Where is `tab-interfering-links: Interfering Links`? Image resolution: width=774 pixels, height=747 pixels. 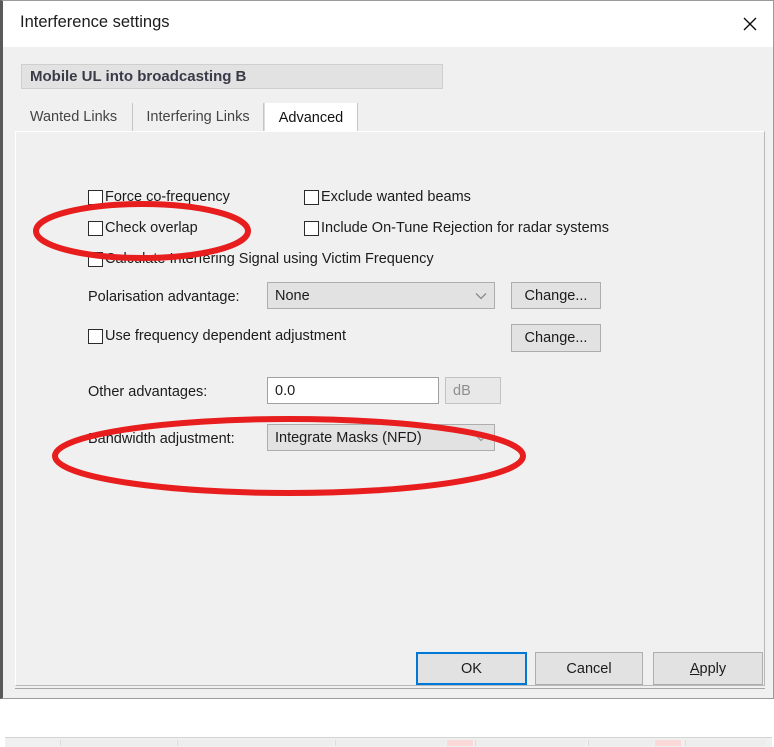
tab-interfering-links: Interfering Links is located at coordinates (198, 117).